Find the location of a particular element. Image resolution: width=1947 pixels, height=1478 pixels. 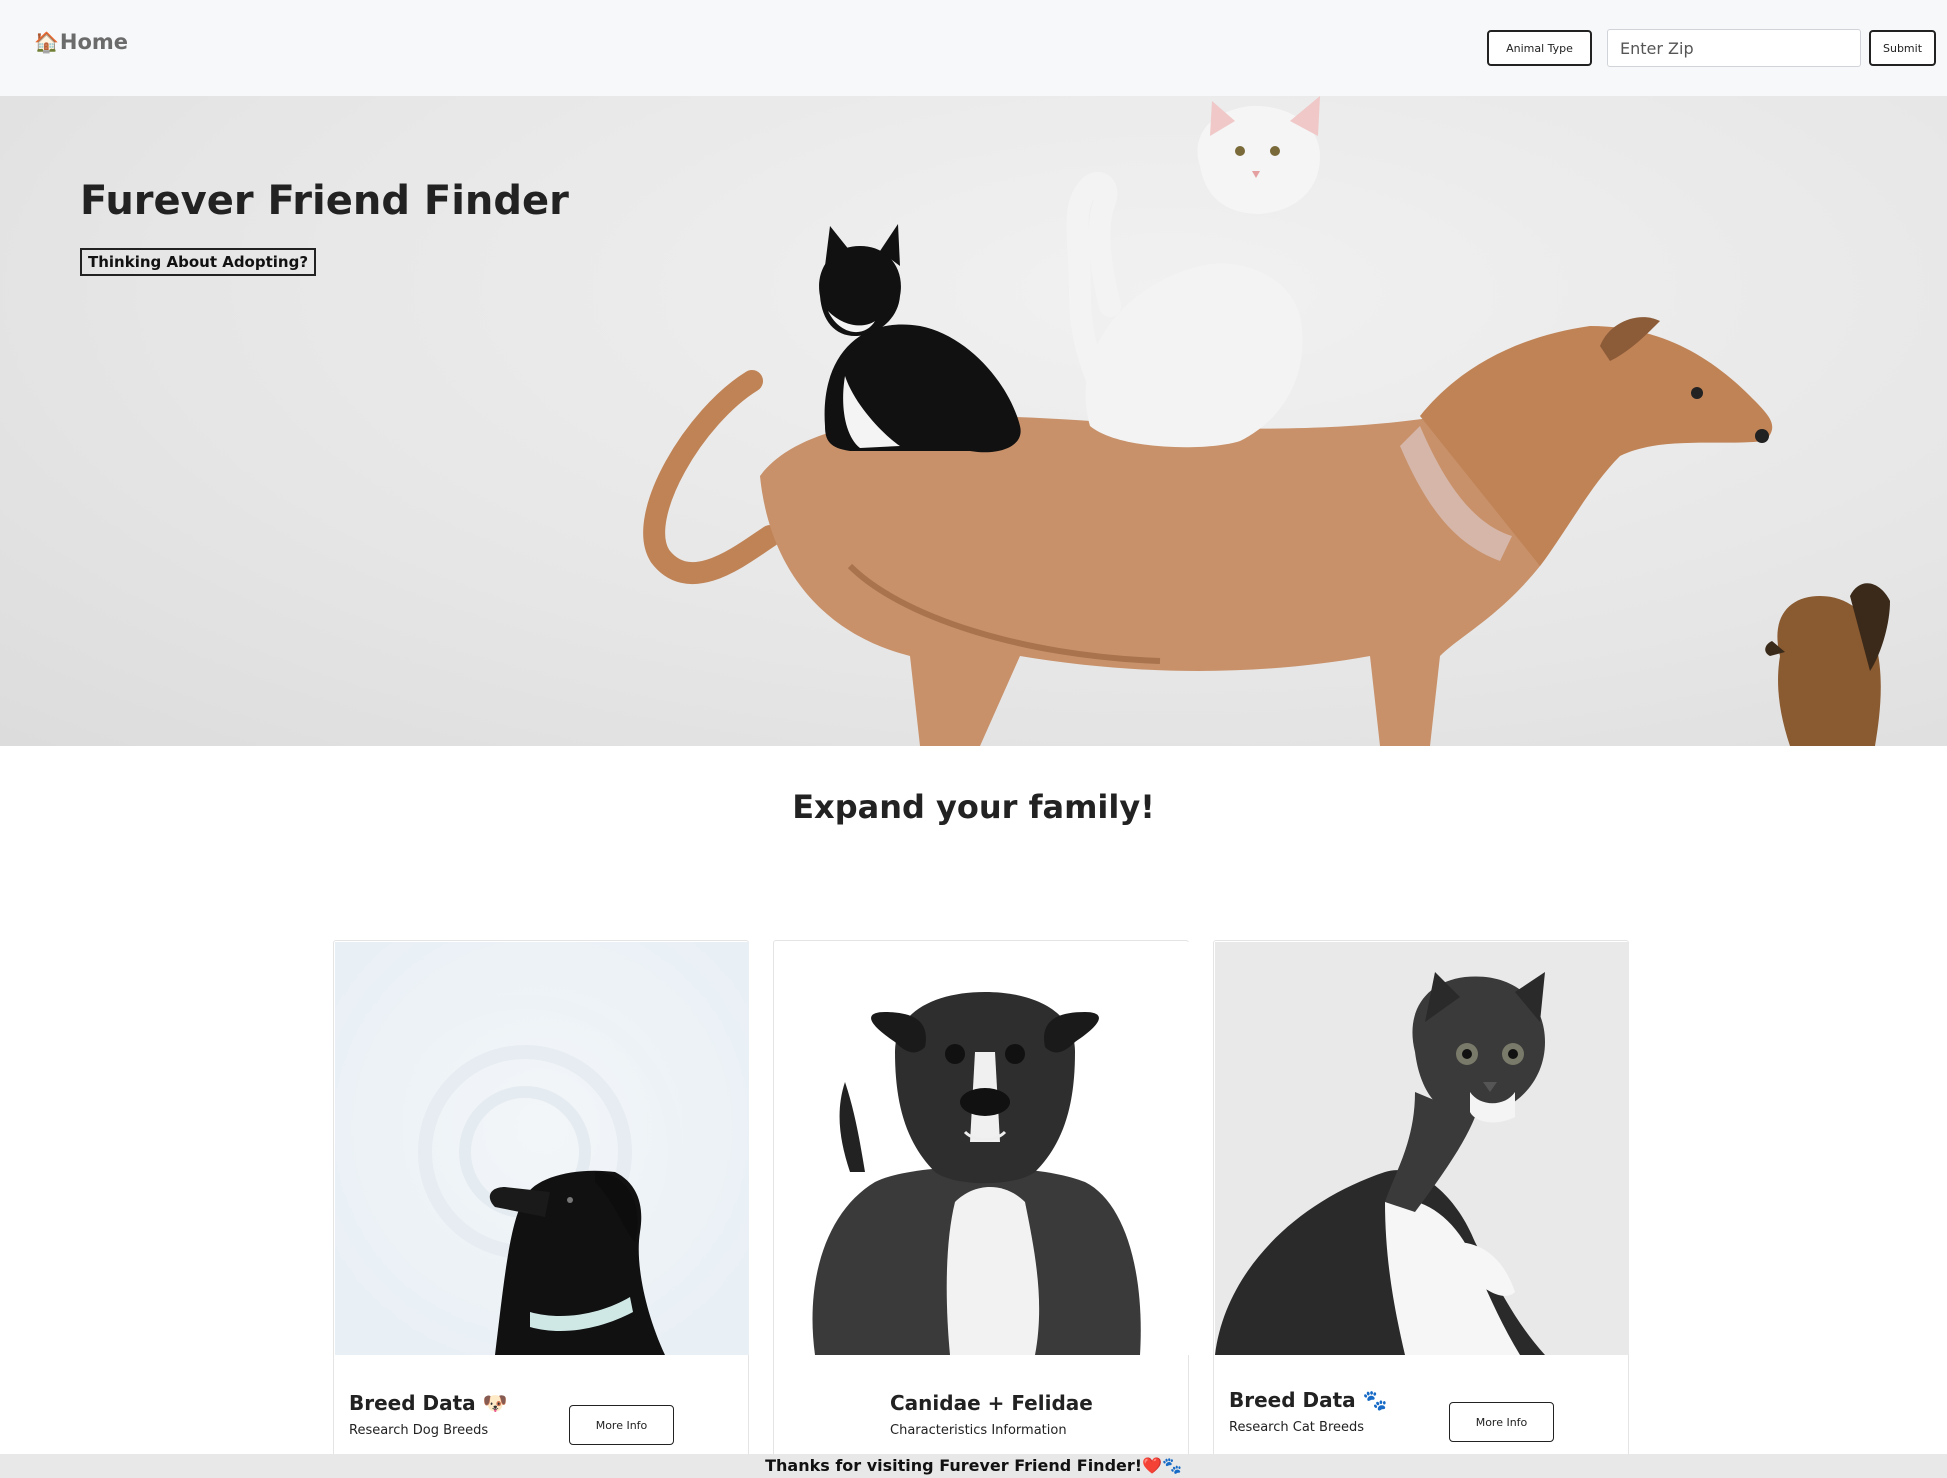

submit-button: Submit is located at coordinates (1902, 48).